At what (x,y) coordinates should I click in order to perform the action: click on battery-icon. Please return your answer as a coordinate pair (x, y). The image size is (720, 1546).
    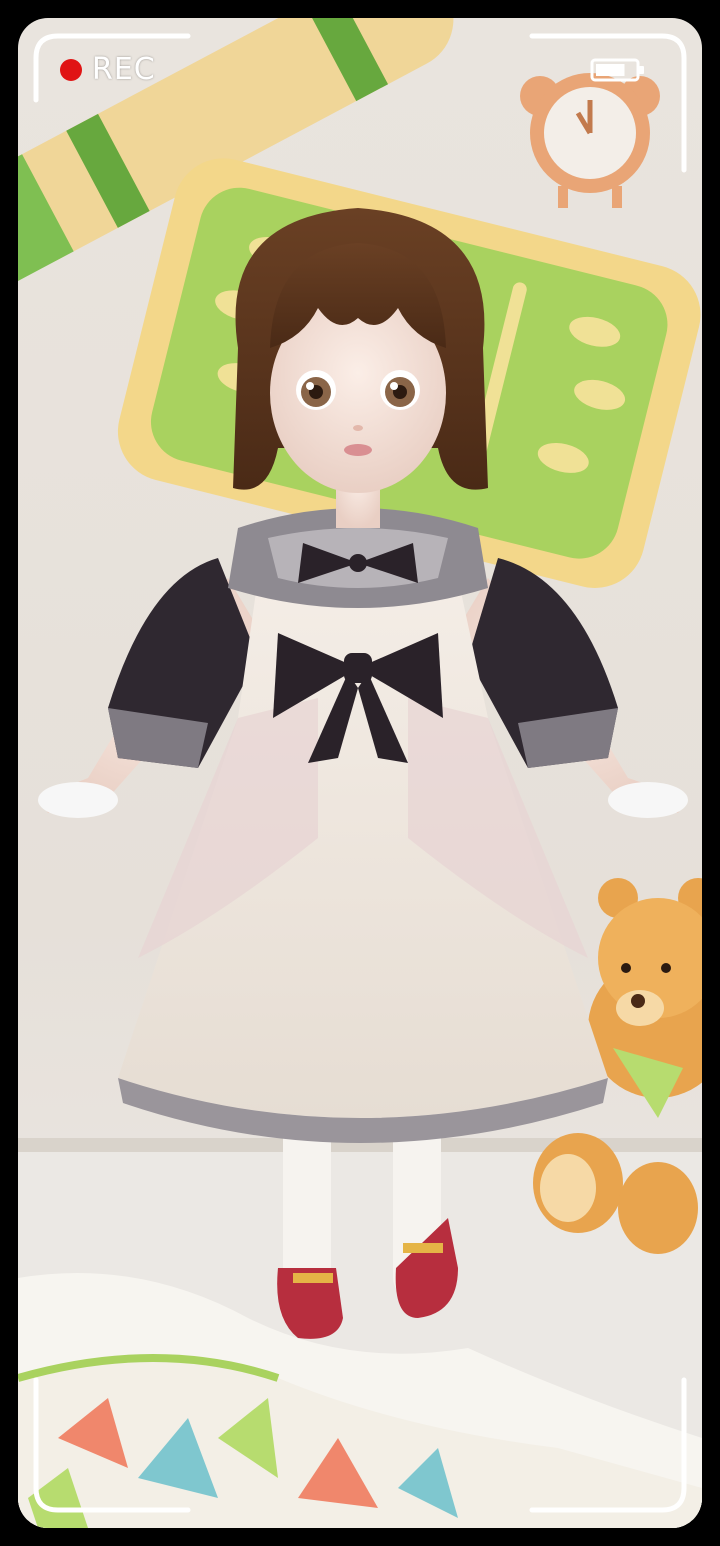
    Looking at the image, I should click on (617, 70).